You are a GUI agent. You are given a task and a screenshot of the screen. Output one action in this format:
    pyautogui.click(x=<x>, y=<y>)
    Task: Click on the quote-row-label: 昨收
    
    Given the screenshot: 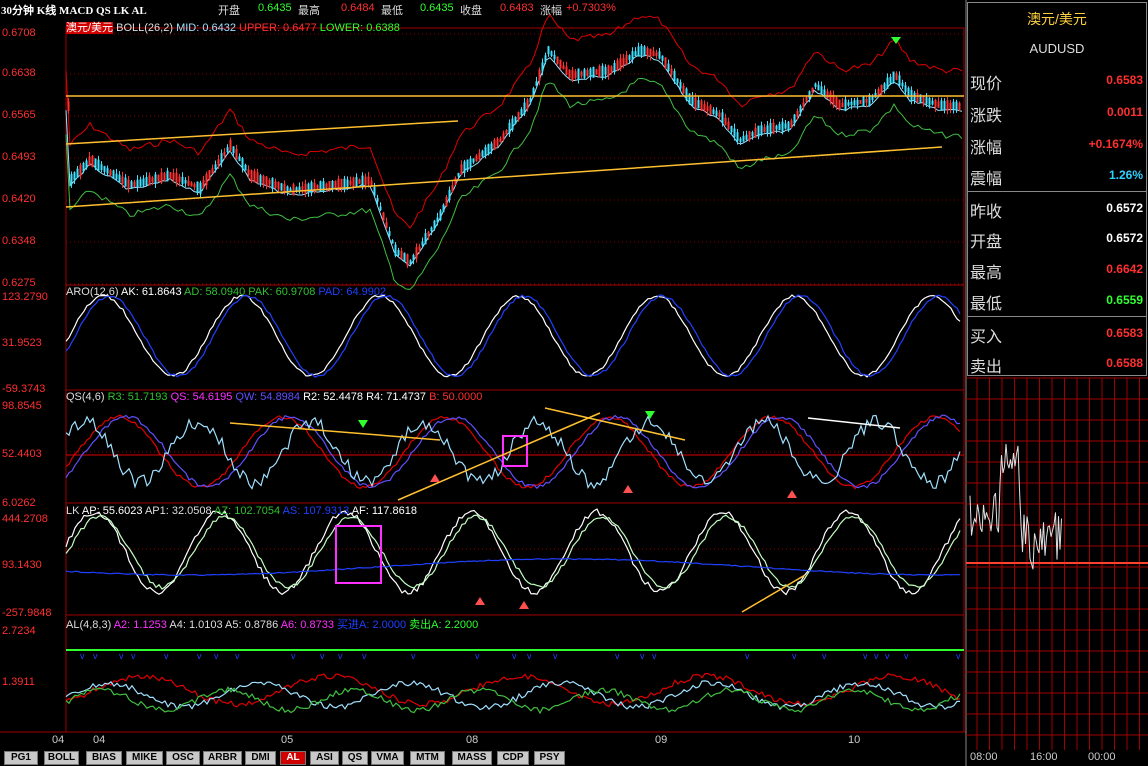 What is the action you would take?
    pyautogui.click(x=986, y=212)
    